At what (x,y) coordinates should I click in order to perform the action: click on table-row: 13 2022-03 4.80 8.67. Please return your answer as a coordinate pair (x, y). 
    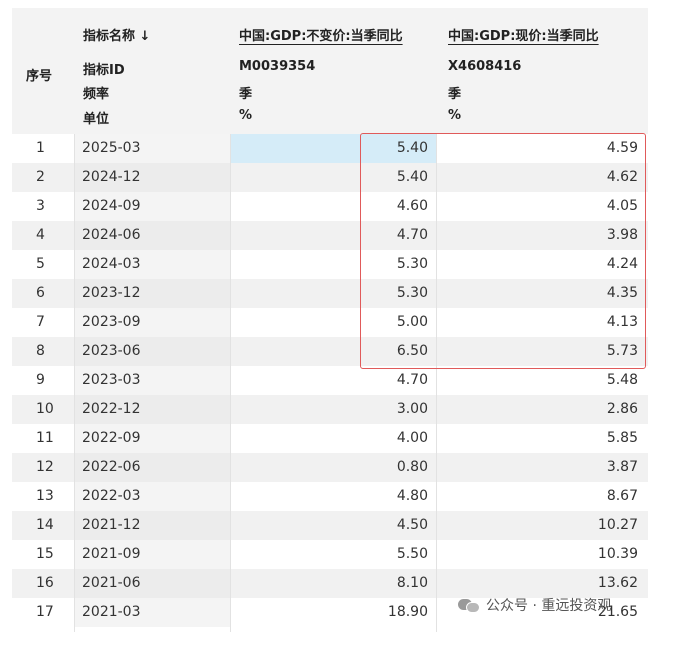
    Looking at the image, I should click on (330, 496).